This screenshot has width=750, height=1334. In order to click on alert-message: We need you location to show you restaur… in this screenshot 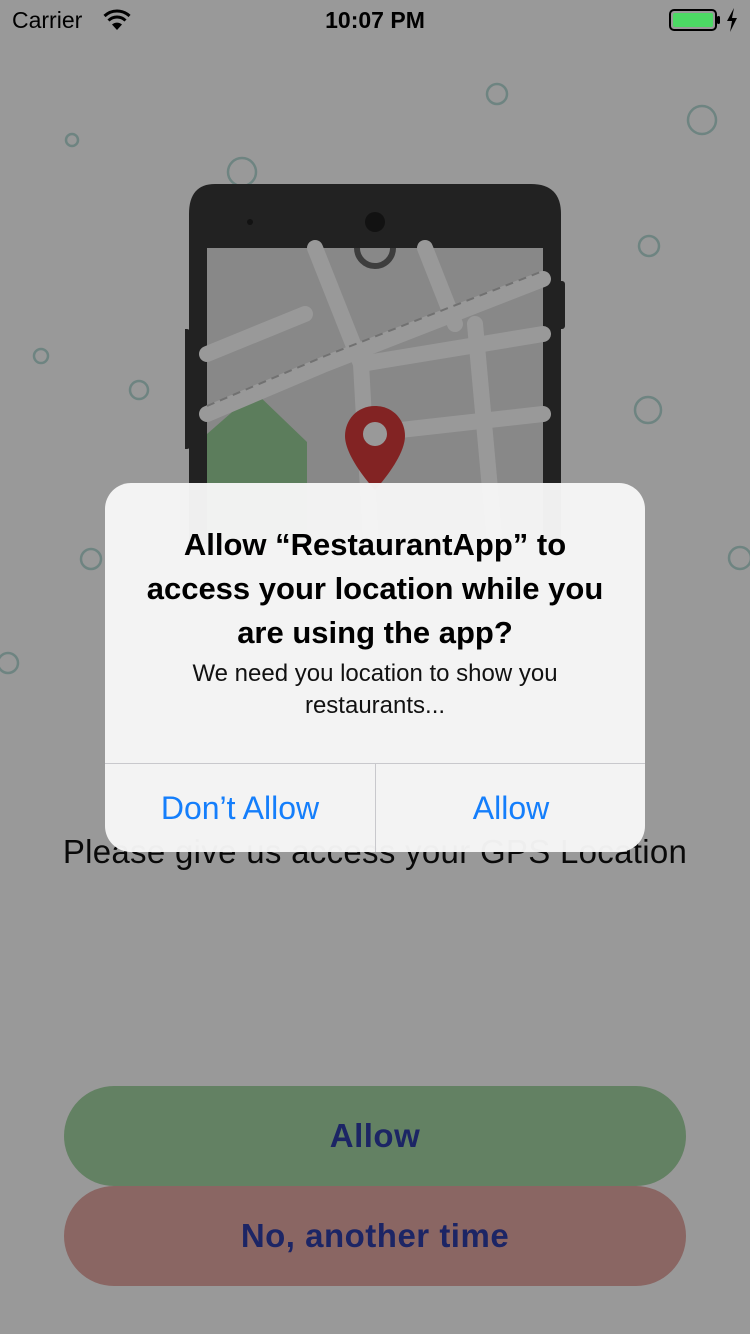, I will do `click(375, 689)`.